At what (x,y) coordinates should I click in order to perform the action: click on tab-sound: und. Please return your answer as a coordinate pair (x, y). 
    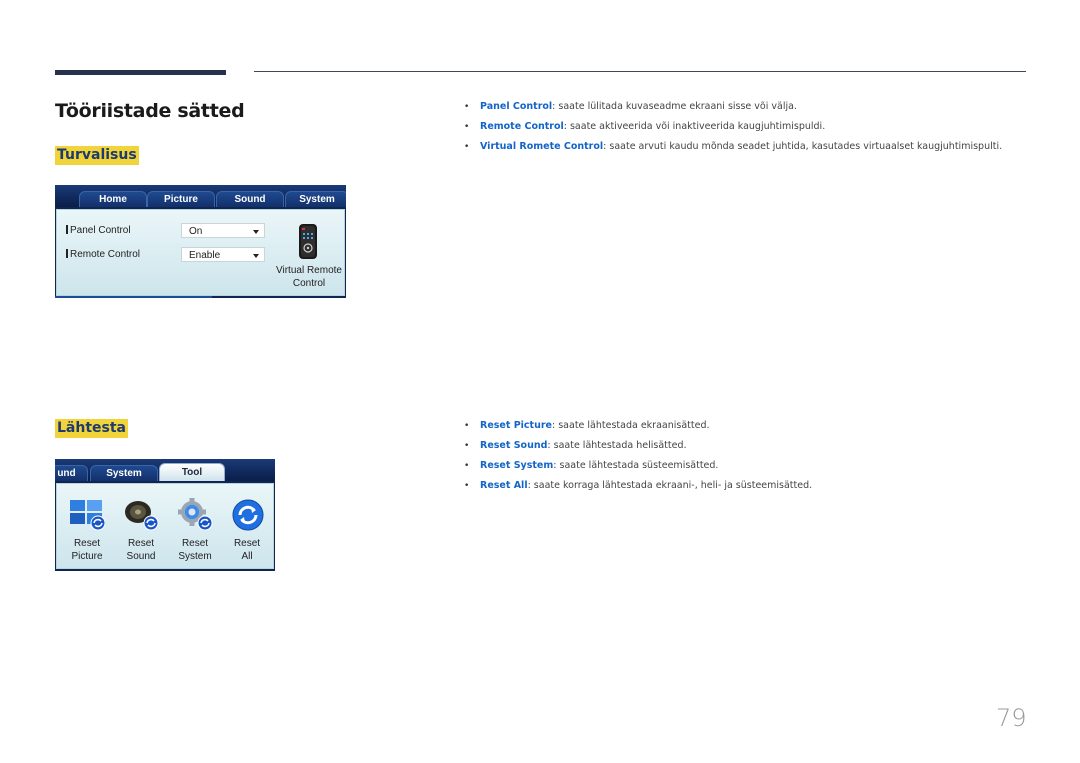
    Looking at the image, I should click on (71, 473).